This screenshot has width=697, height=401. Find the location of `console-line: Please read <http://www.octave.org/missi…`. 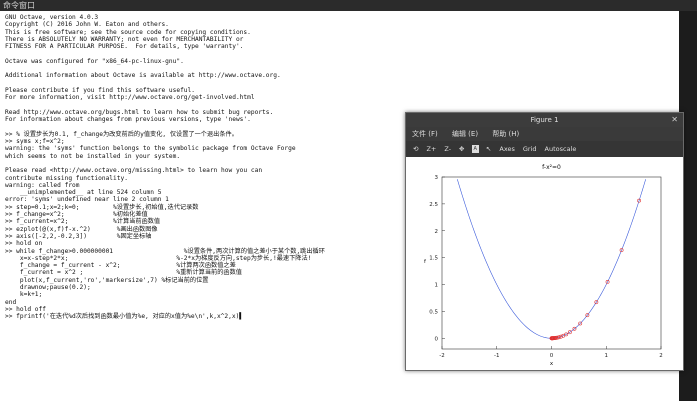

console-line: Please read <http://www.octave.org/missi… is located at coordinates (134, 171).